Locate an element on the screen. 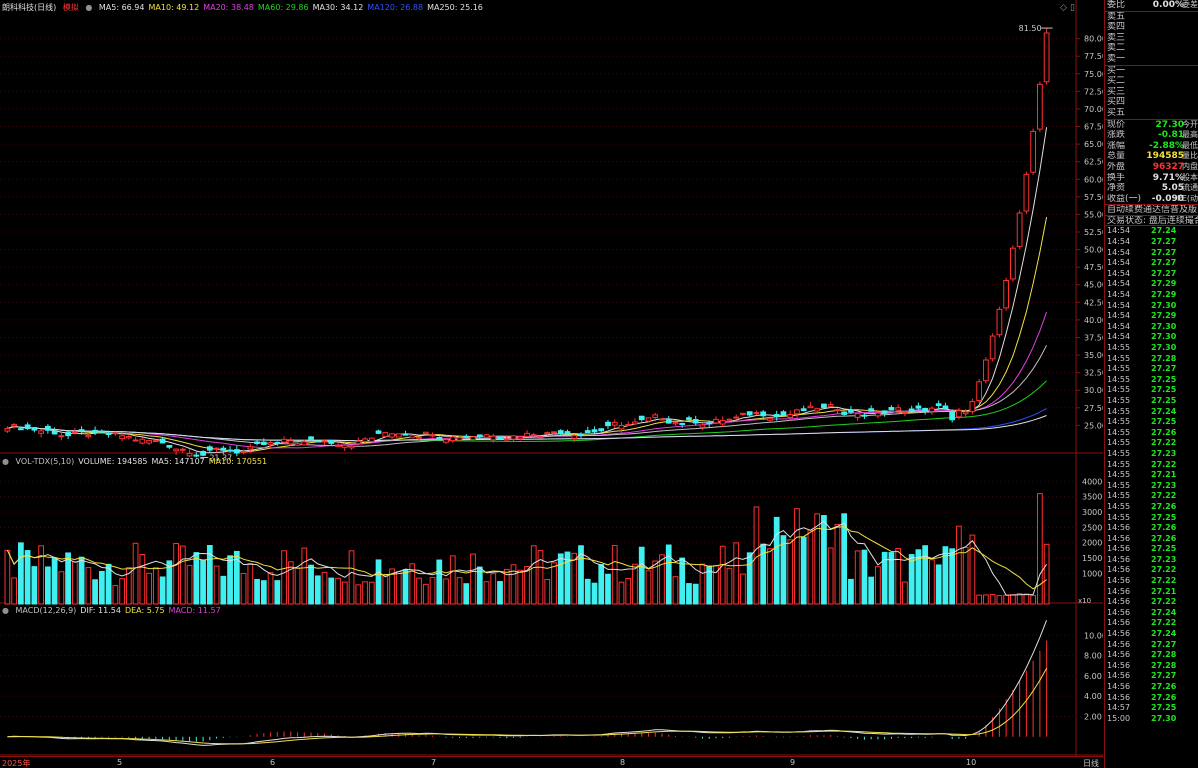  price-tick-label: 52.50 is located at coordinates (1093, 232).